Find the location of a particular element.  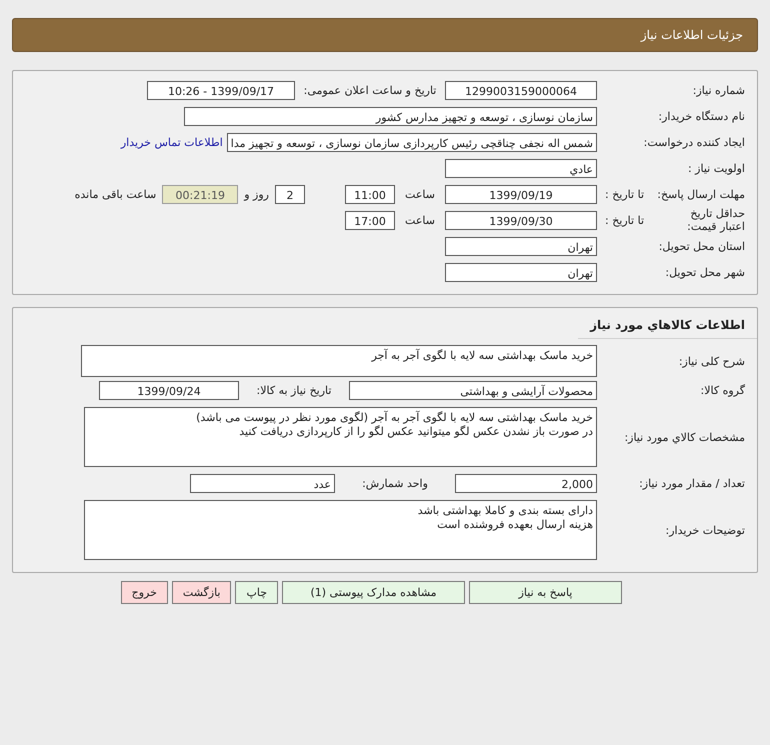

text-line: خرید ماسک بهداشتی سه لایه با لگوی آجر به آجر (لگوی مورد نظر در پیوست می باشد) is located at coordinates (394, 418).